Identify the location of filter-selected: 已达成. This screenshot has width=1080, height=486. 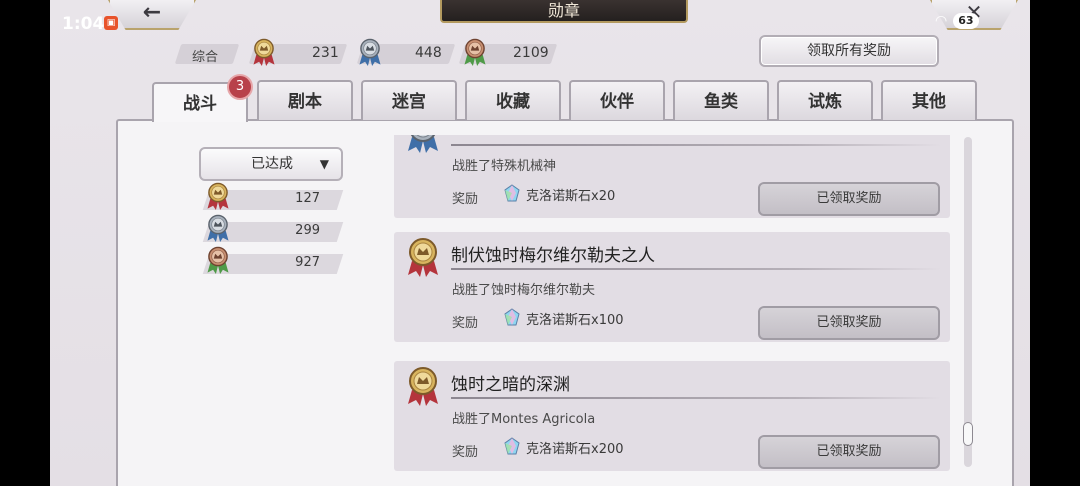
(272, 164).